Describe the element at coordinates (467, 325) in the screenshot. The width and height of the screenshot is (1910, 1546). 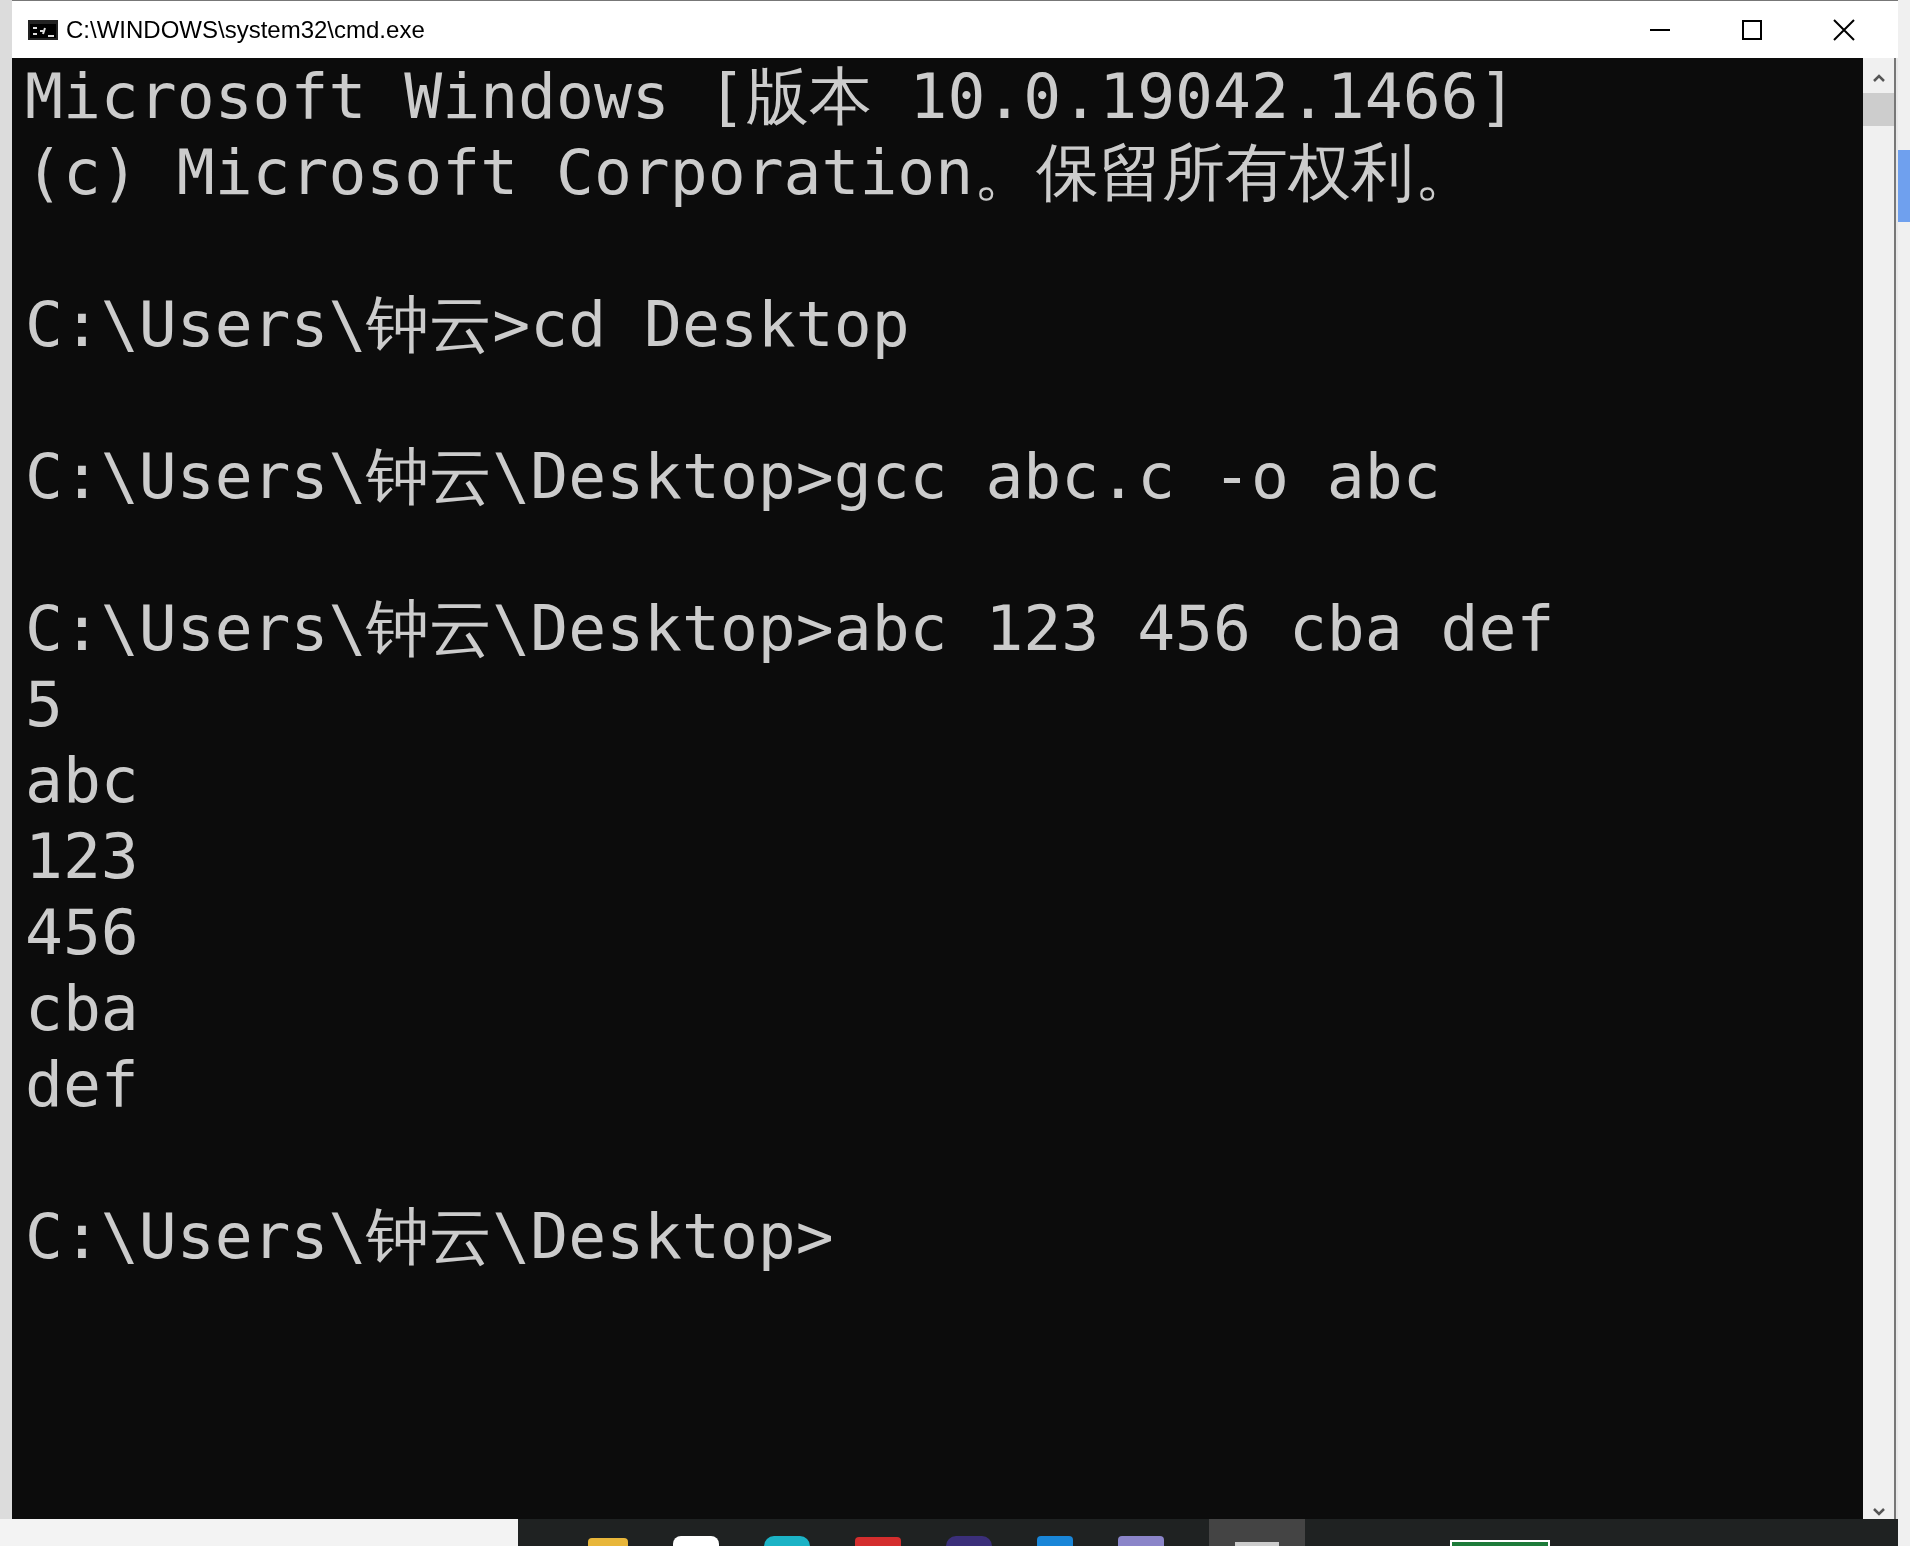
I see `console-line: C:\Users\钟云>cd Desktop` at that location.